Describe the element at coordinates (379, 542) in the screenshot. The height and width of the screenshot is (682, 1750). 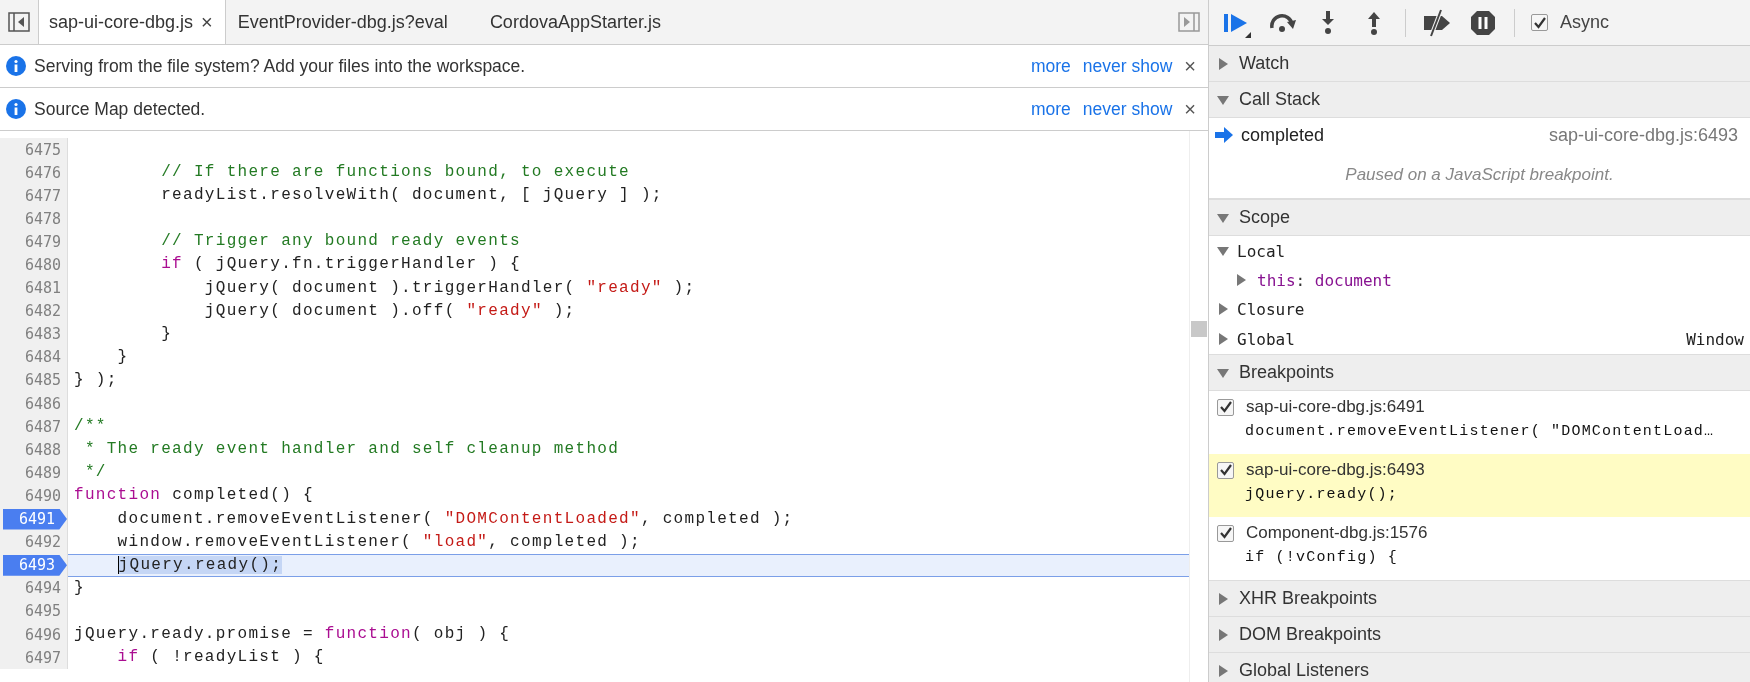
I see `code-line: window.removeEventListener( "load", completed );` at that location.